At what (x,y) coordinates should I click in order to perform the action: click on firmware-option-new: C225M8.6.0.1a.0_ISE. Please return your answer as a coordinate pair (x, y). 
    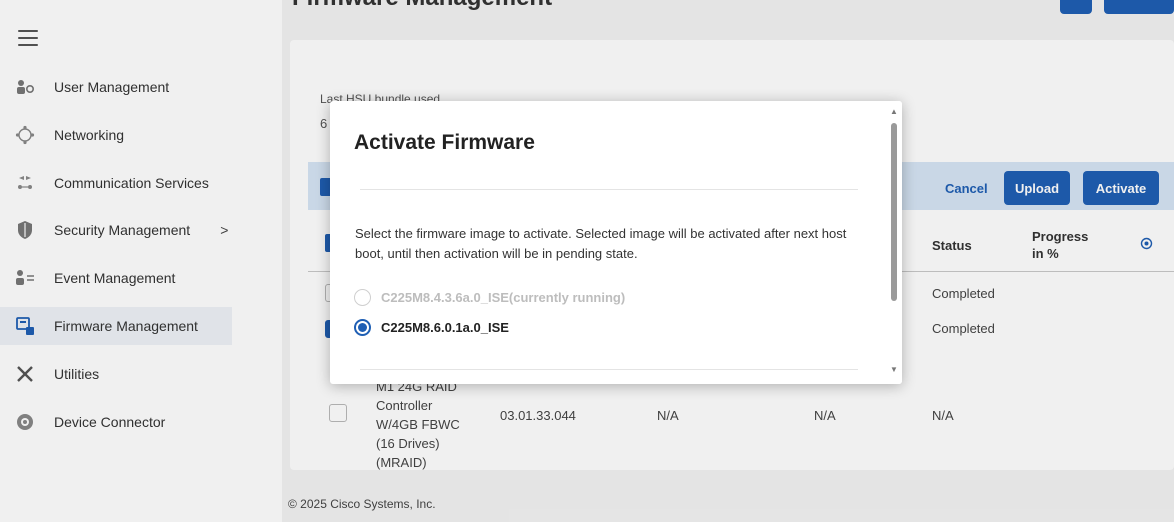
    Looking at the image, I should click on (431, 327).